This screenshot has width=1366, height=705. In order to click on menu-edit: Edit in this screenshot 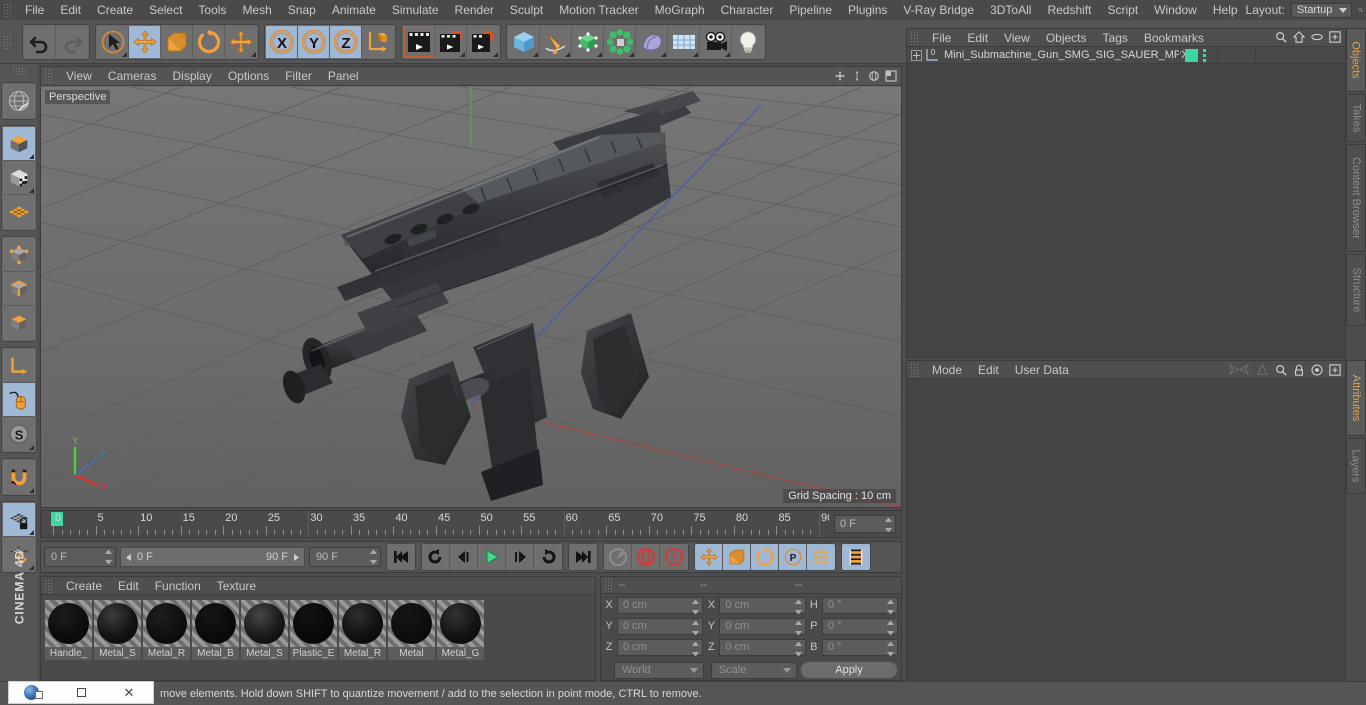, I will do `click(70, 10)`.